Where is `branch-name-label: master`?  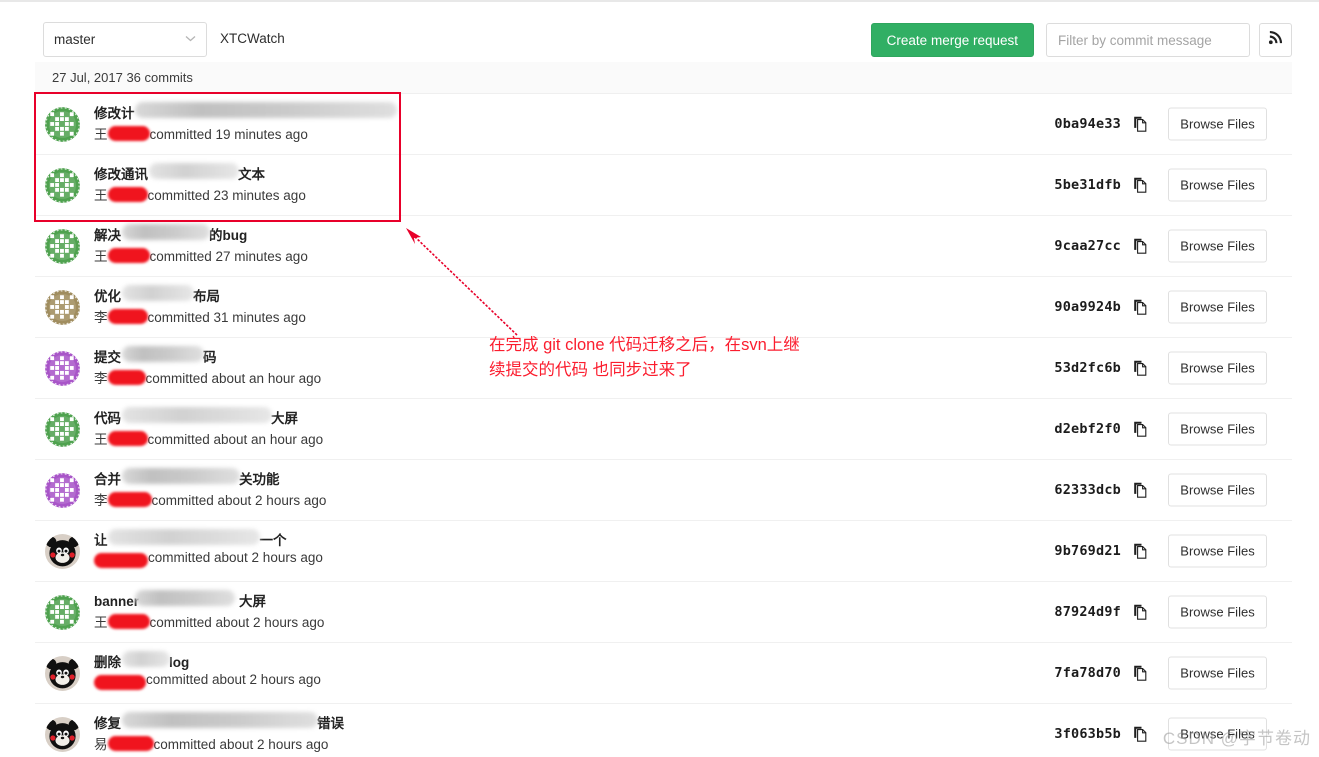 branch-name-label: master is located at coordinates (75, 39).